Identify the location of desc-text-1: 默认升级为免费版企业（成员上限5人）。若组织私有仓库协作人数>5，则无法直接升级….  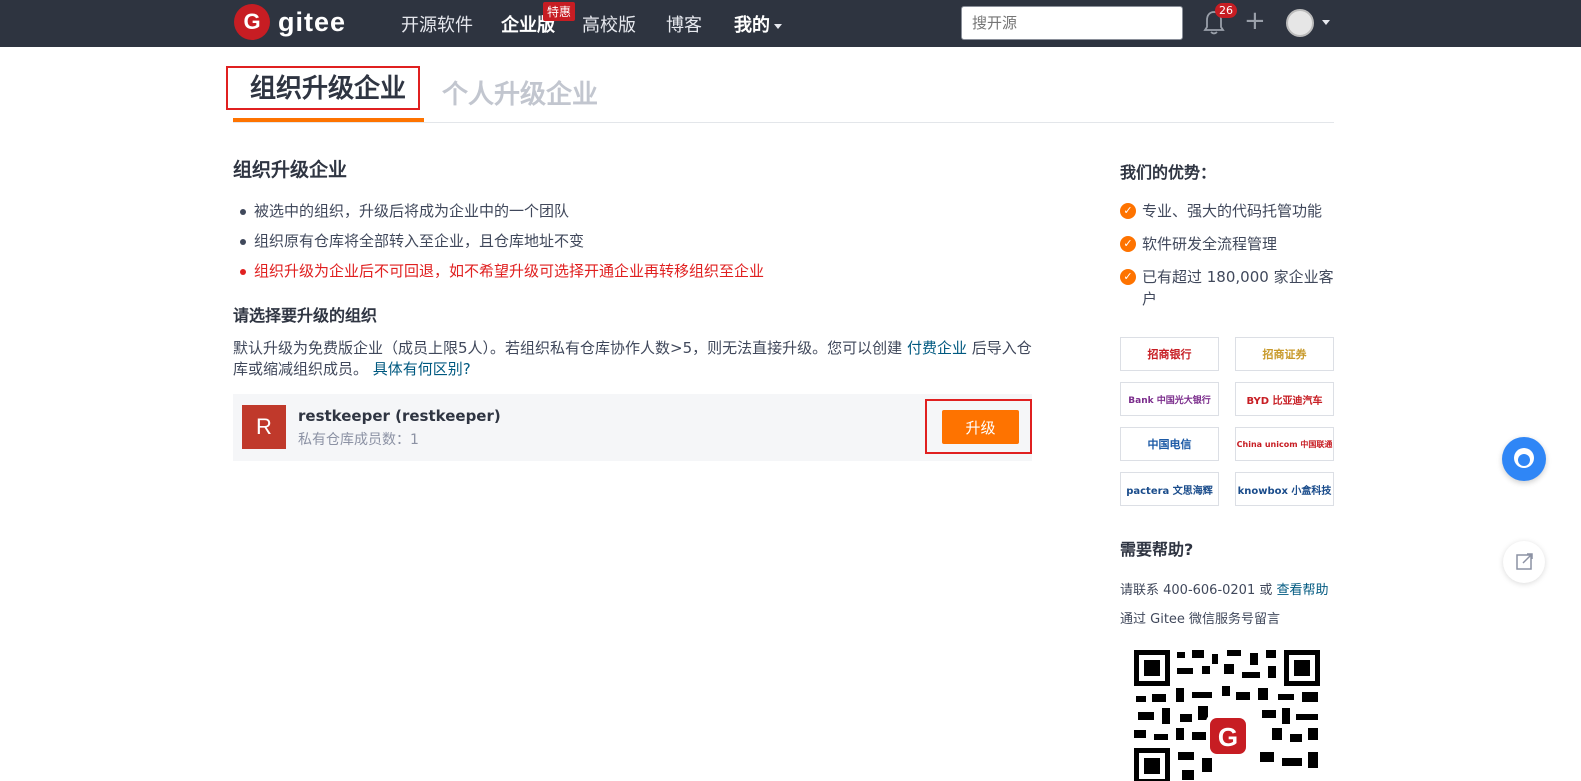
(570, 348).